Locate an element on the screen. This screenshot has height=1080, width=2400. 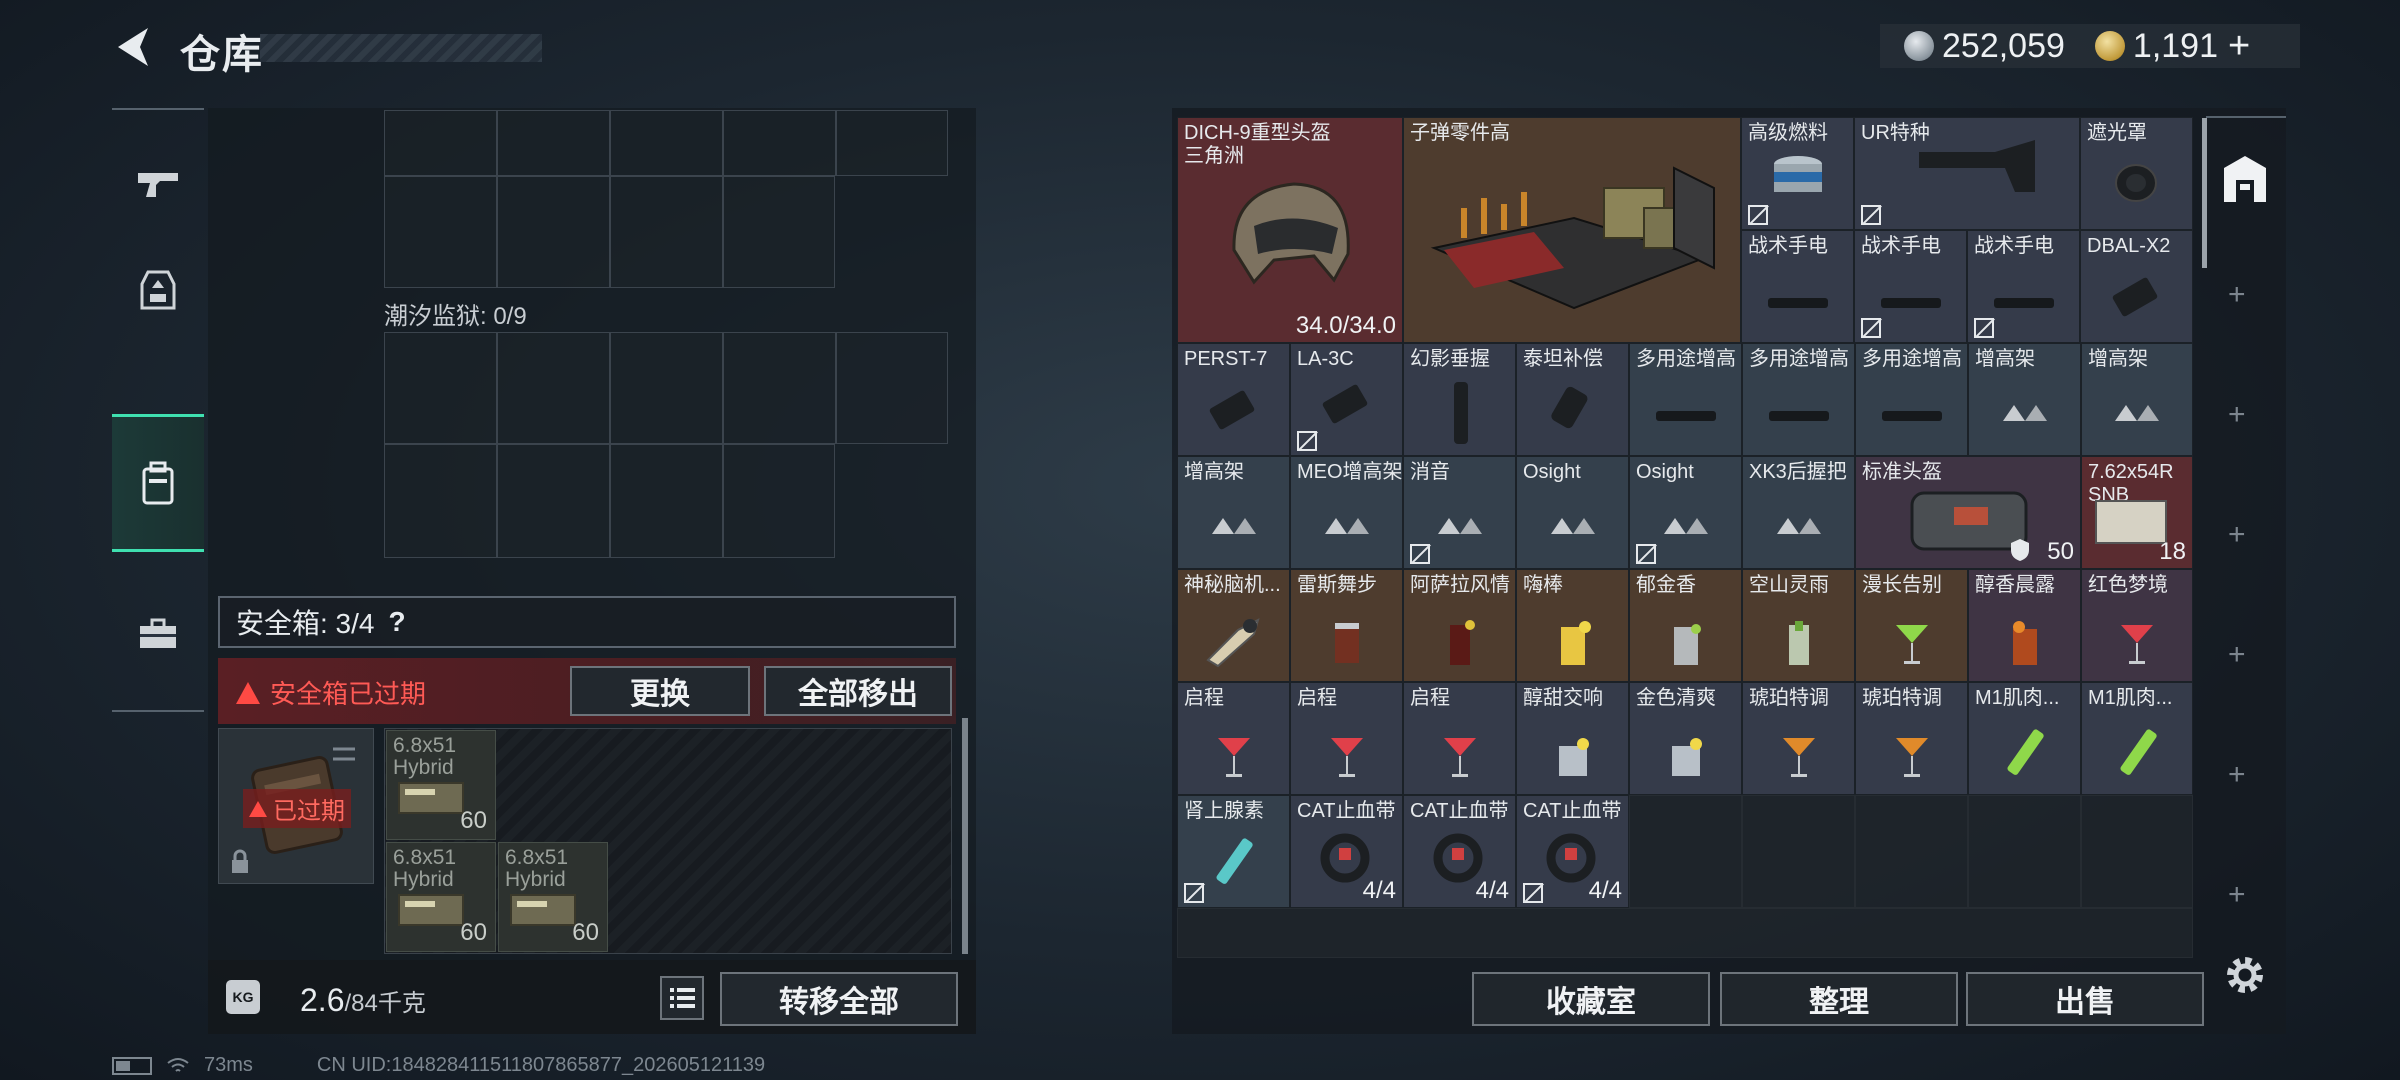
inventory-item-dbal: DBAL-X2 is located at coordinates (2136, 286).